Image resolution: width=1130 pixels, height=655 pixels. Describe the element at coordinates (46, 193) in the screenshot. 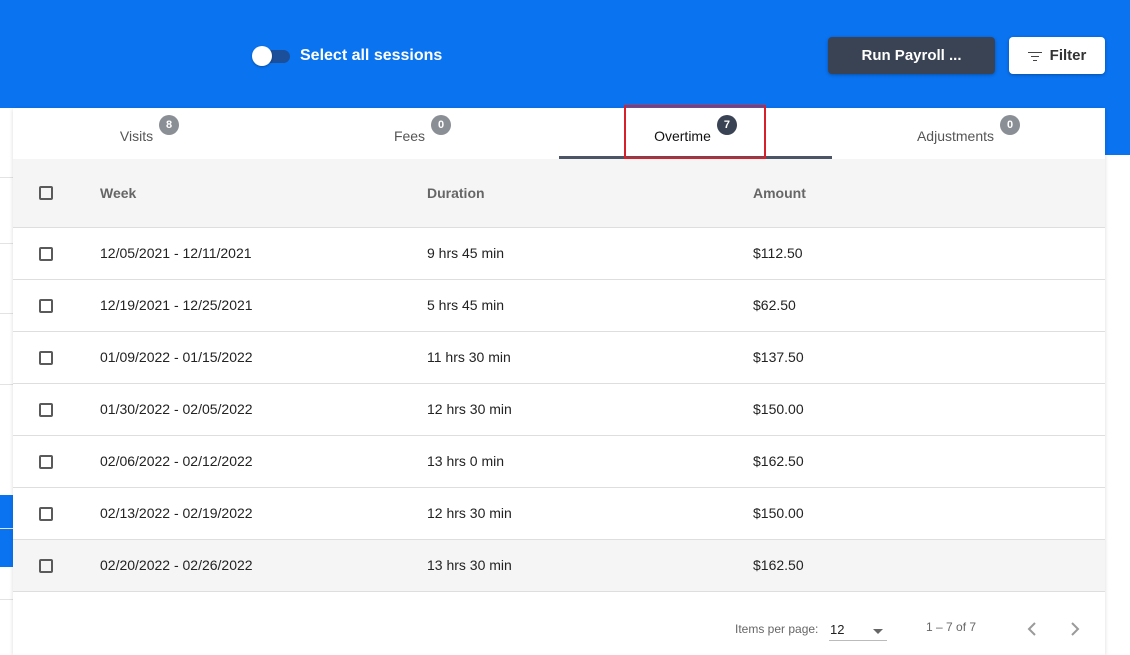

I see `select-all-rows-checkbox` at that location.